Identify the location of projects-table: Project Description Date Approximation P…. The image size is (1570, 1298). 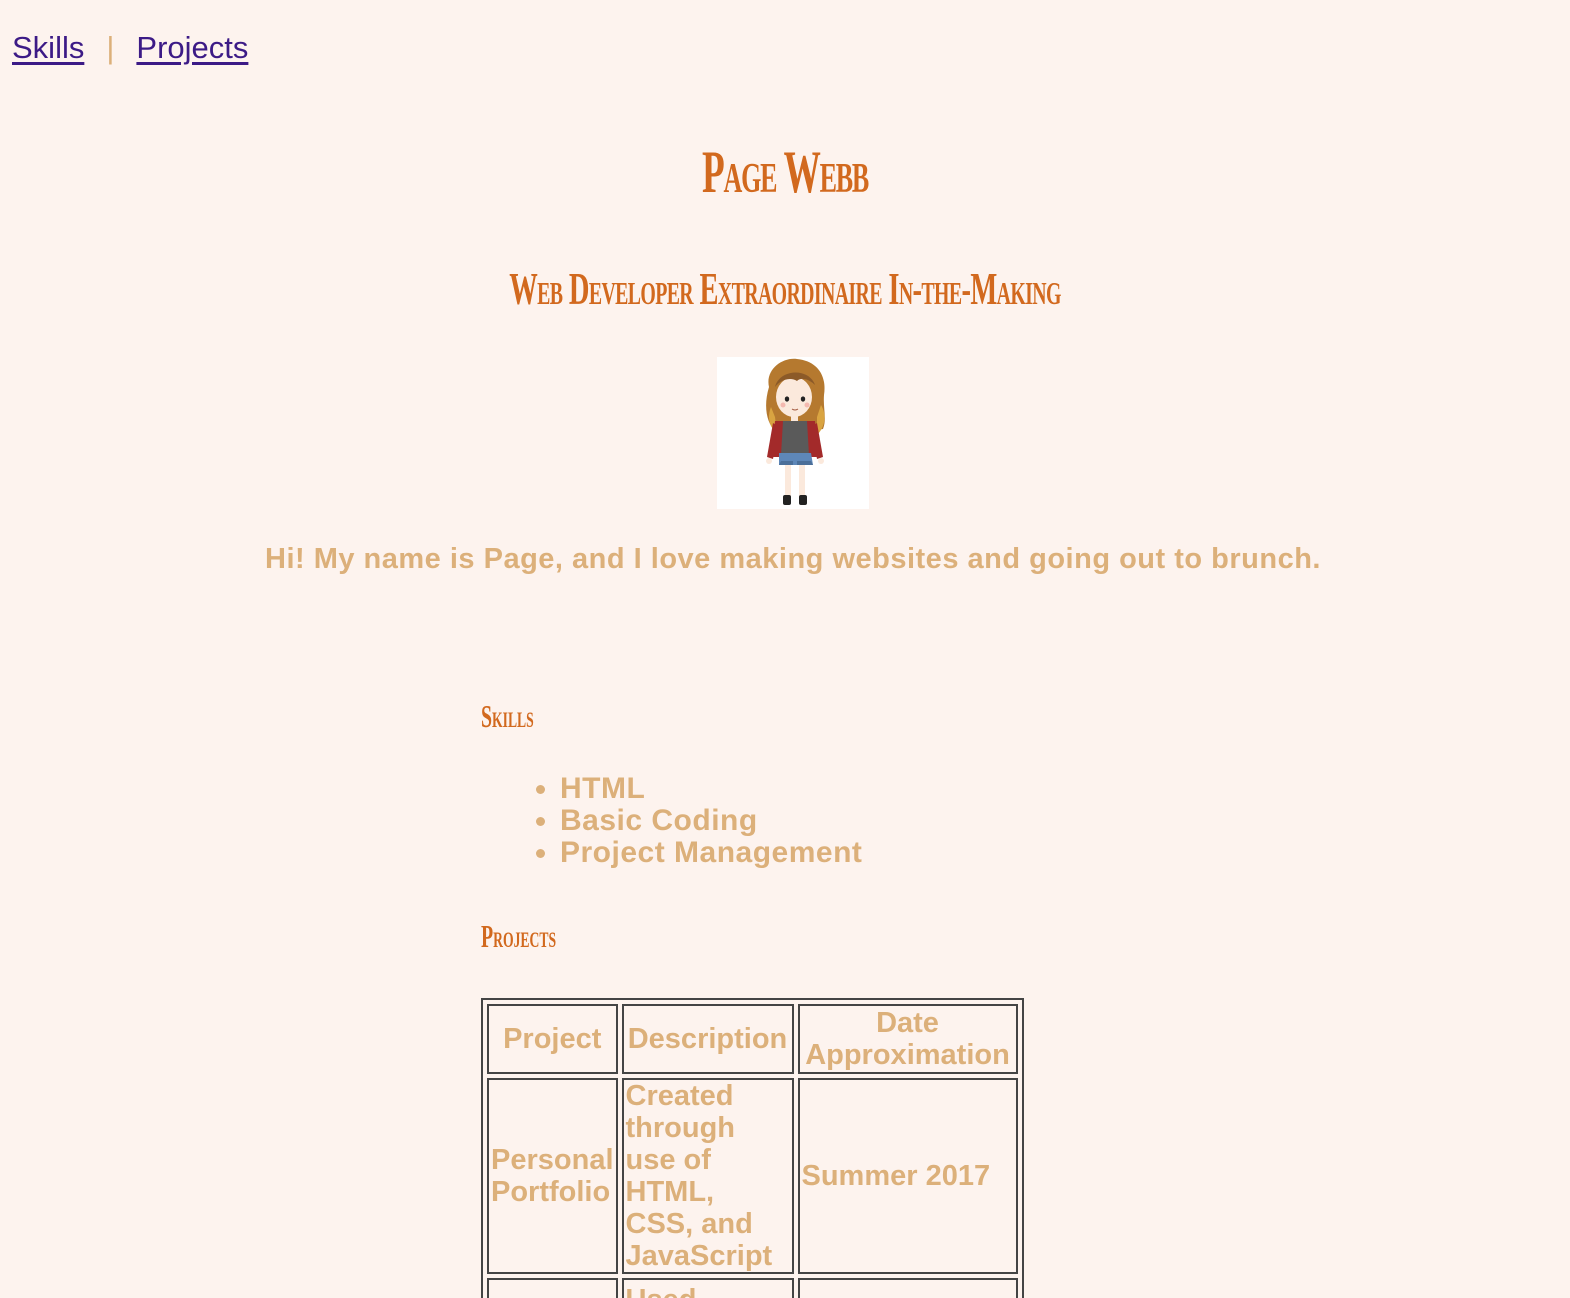
(752, 1148).